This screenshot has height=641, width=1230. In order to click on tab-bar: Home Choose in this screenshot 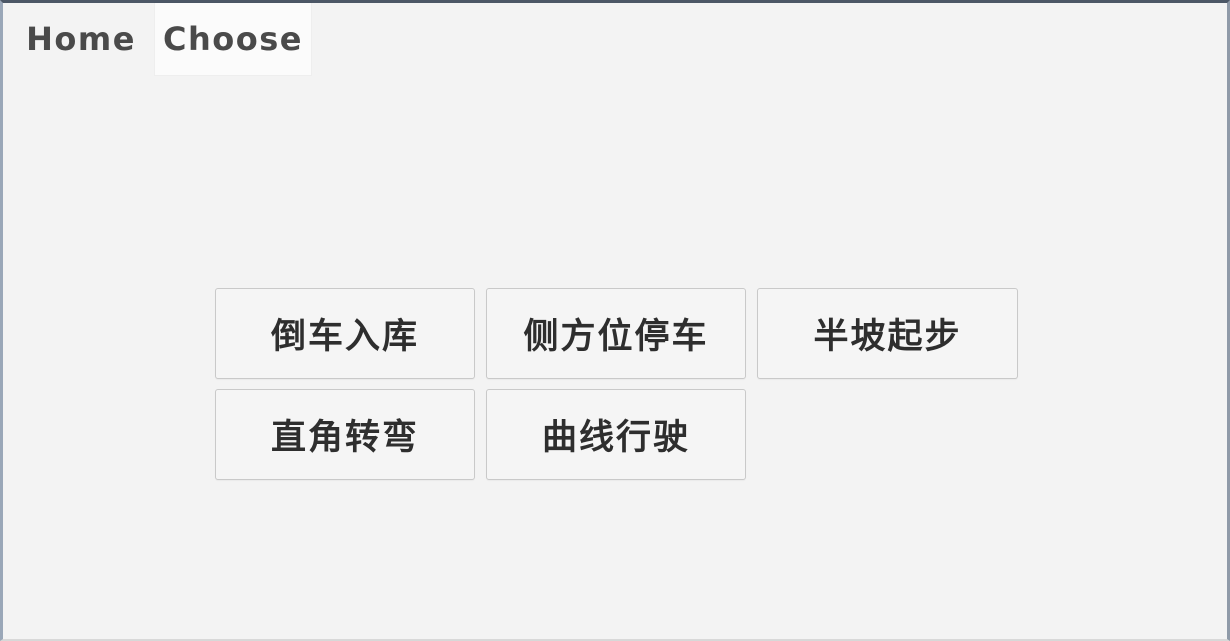, I will do `click(615, 41)`.